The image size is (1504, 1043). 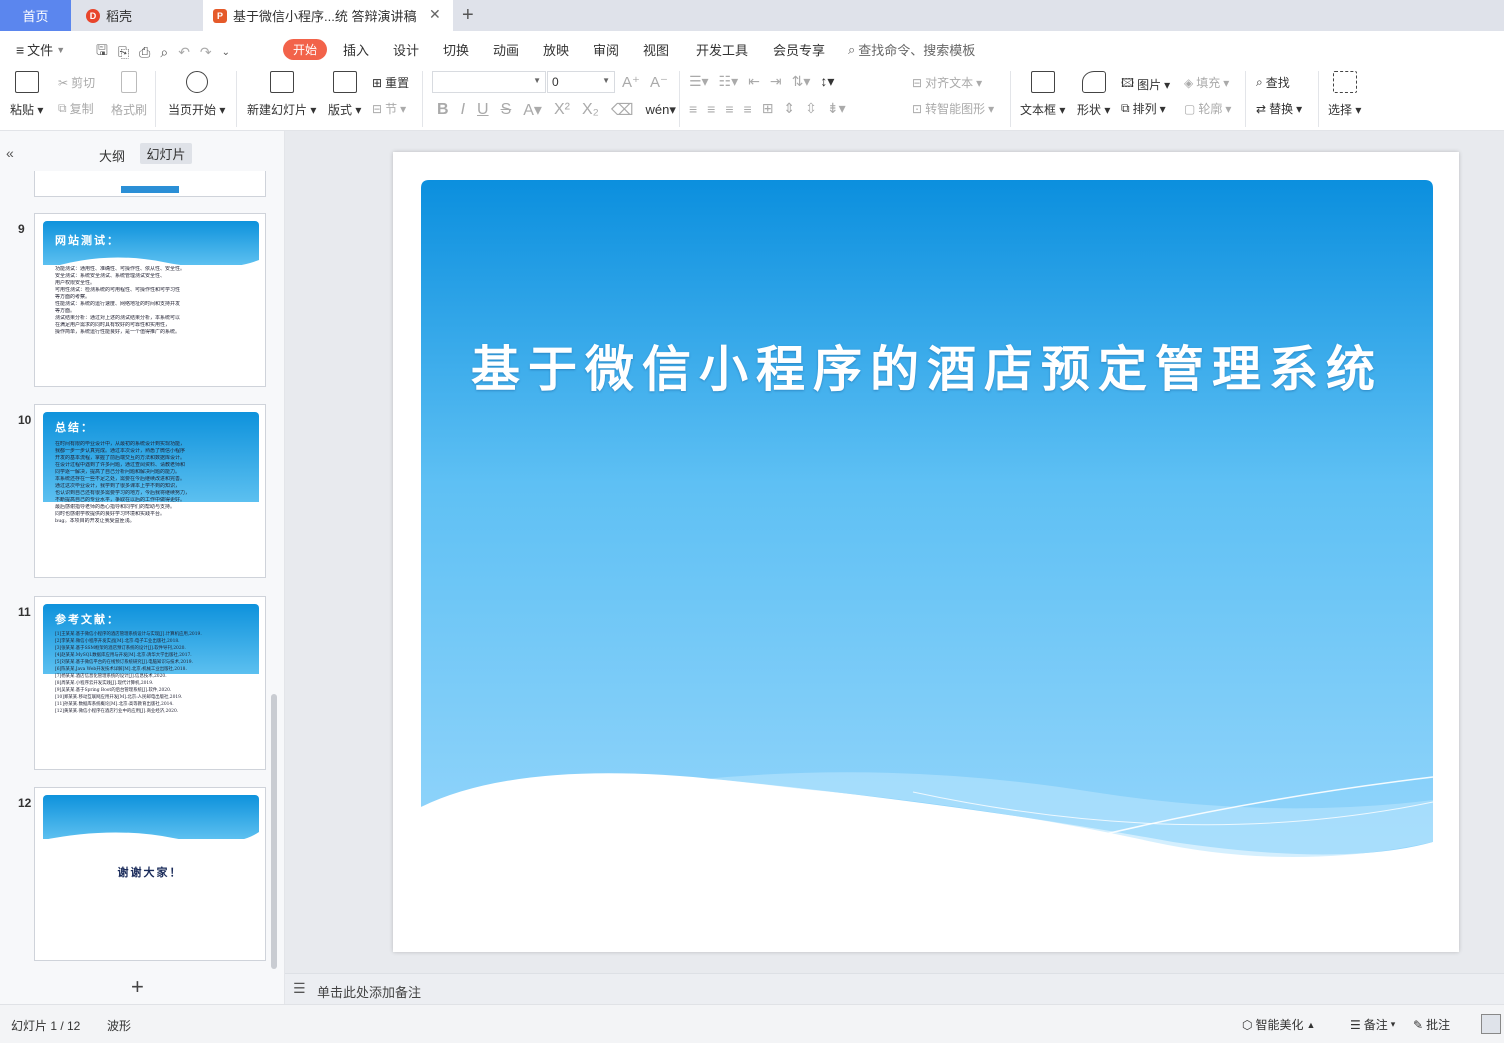 I want to click on comment-button: ✎ 批注, so click(x=1431, y=1024).